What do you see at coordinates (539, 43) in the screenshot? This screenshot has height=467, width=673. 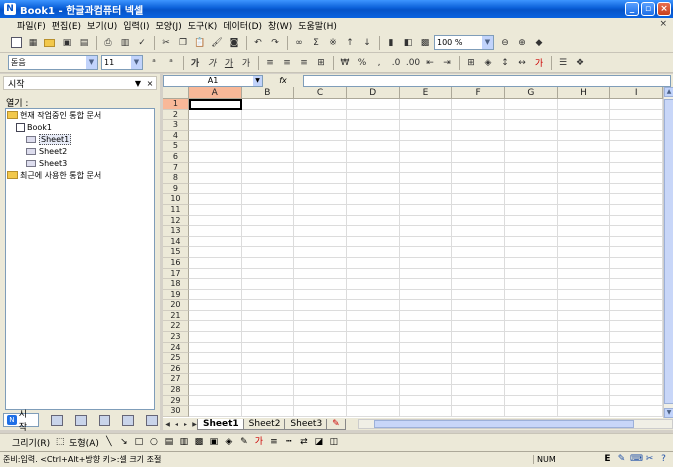 I see `help-icon: ◆` at bounding box center [539, 43].